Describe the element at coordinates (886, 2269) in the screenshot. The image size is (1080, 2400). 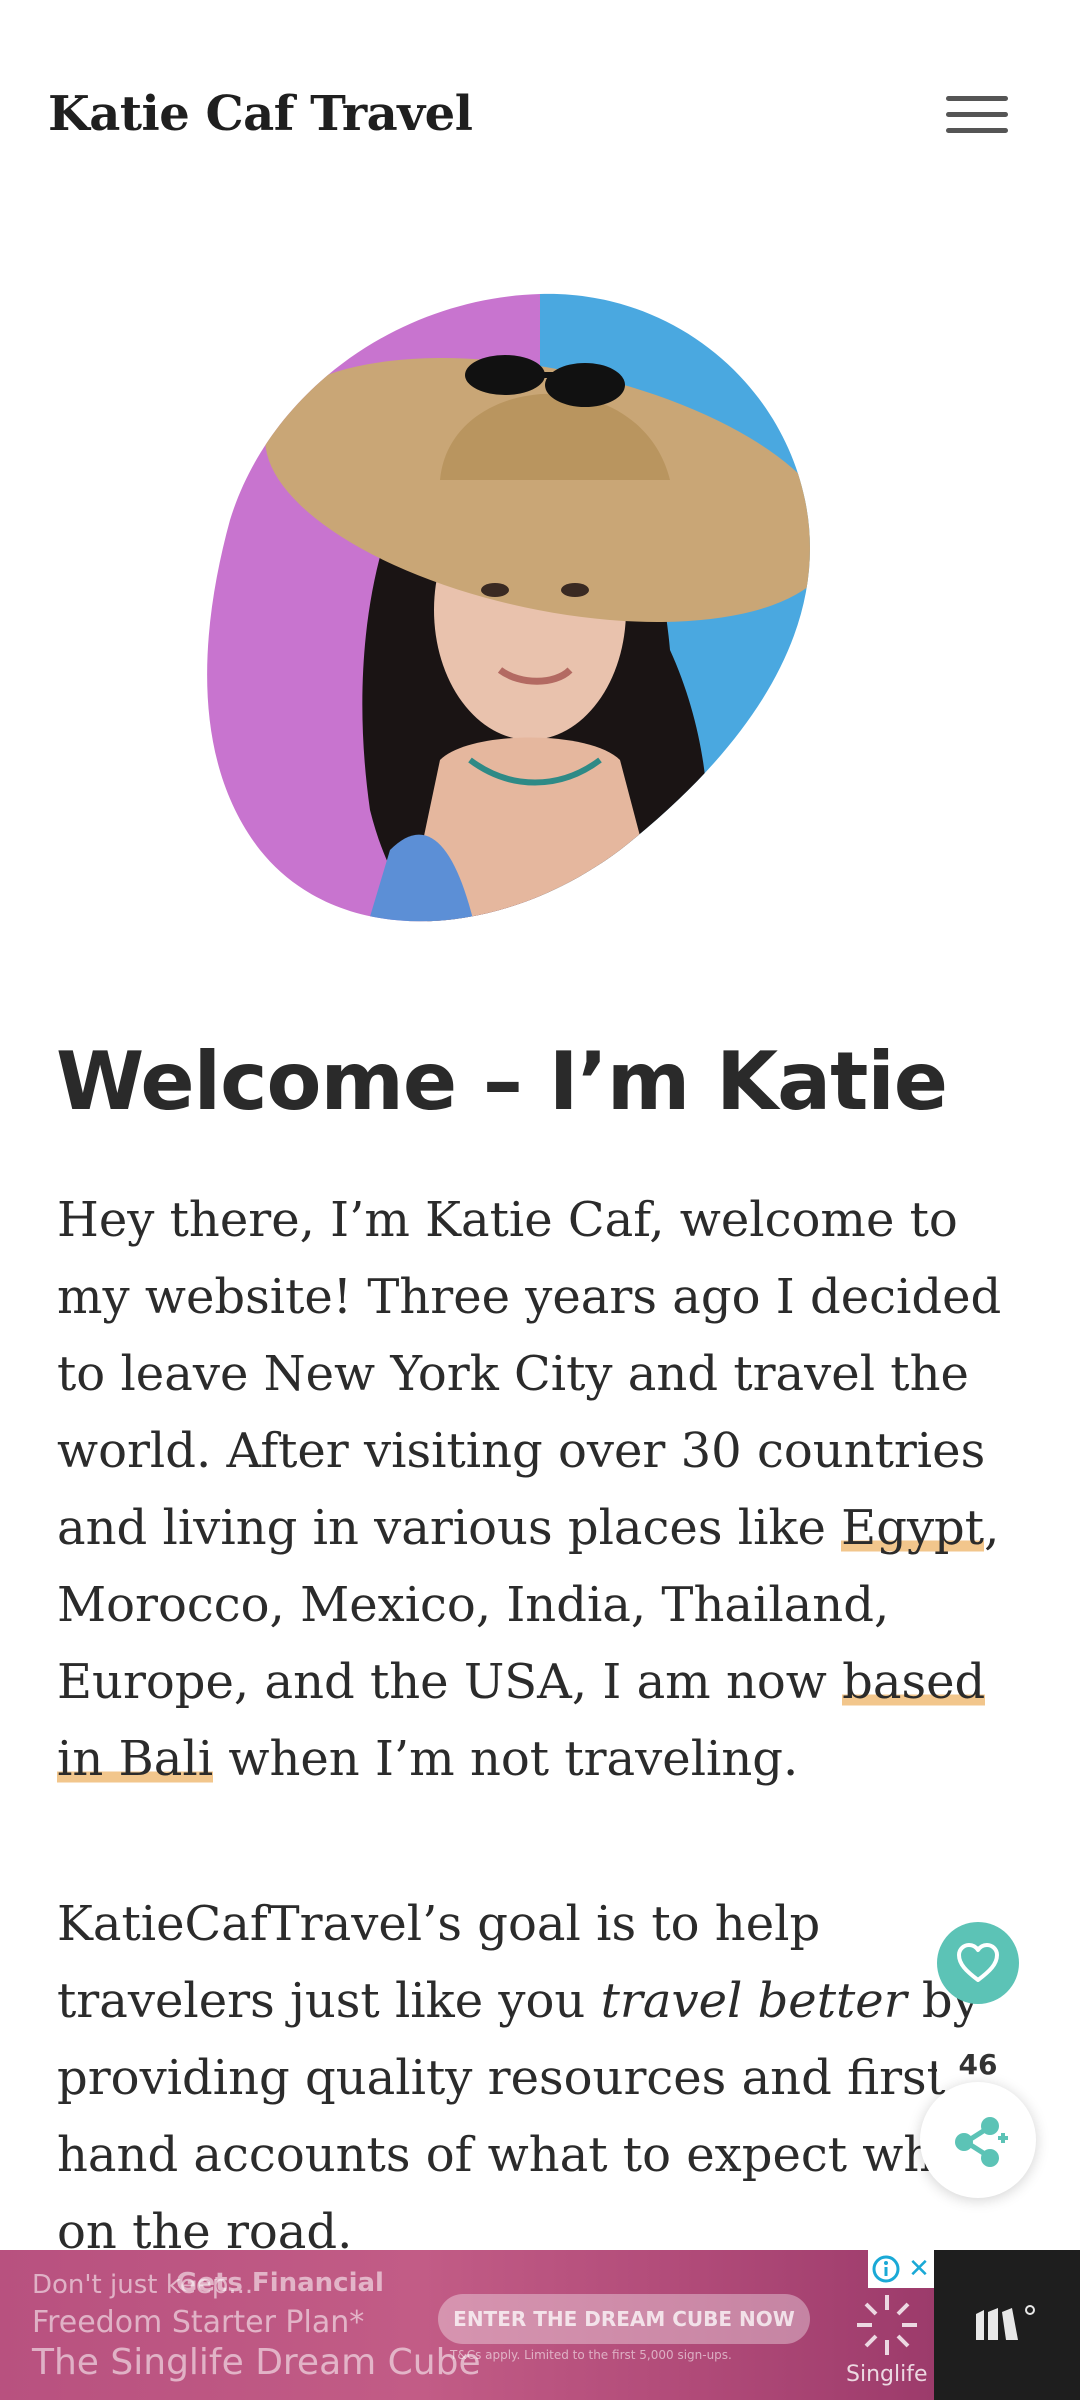
I see `info-icon` at that location.